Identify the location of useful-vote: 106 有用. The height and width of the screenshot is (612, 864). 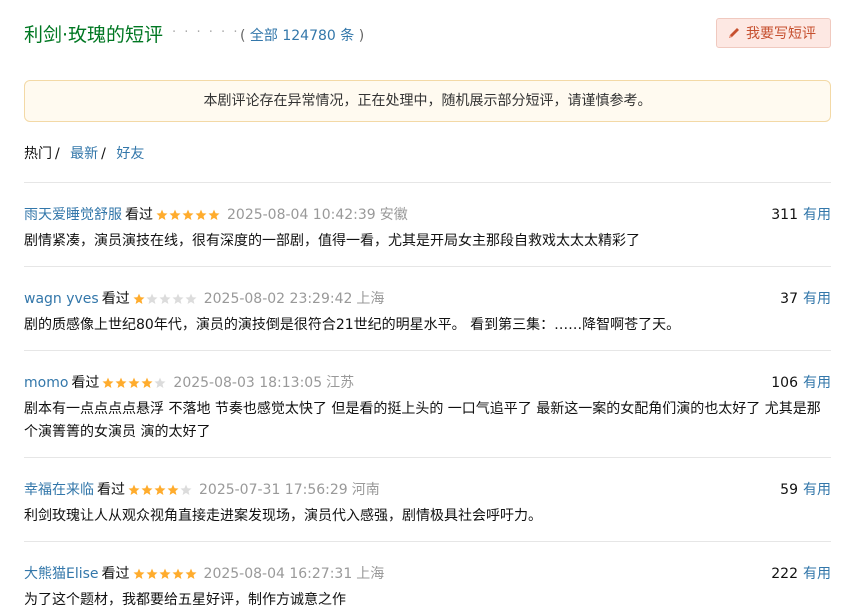
(801, 382).